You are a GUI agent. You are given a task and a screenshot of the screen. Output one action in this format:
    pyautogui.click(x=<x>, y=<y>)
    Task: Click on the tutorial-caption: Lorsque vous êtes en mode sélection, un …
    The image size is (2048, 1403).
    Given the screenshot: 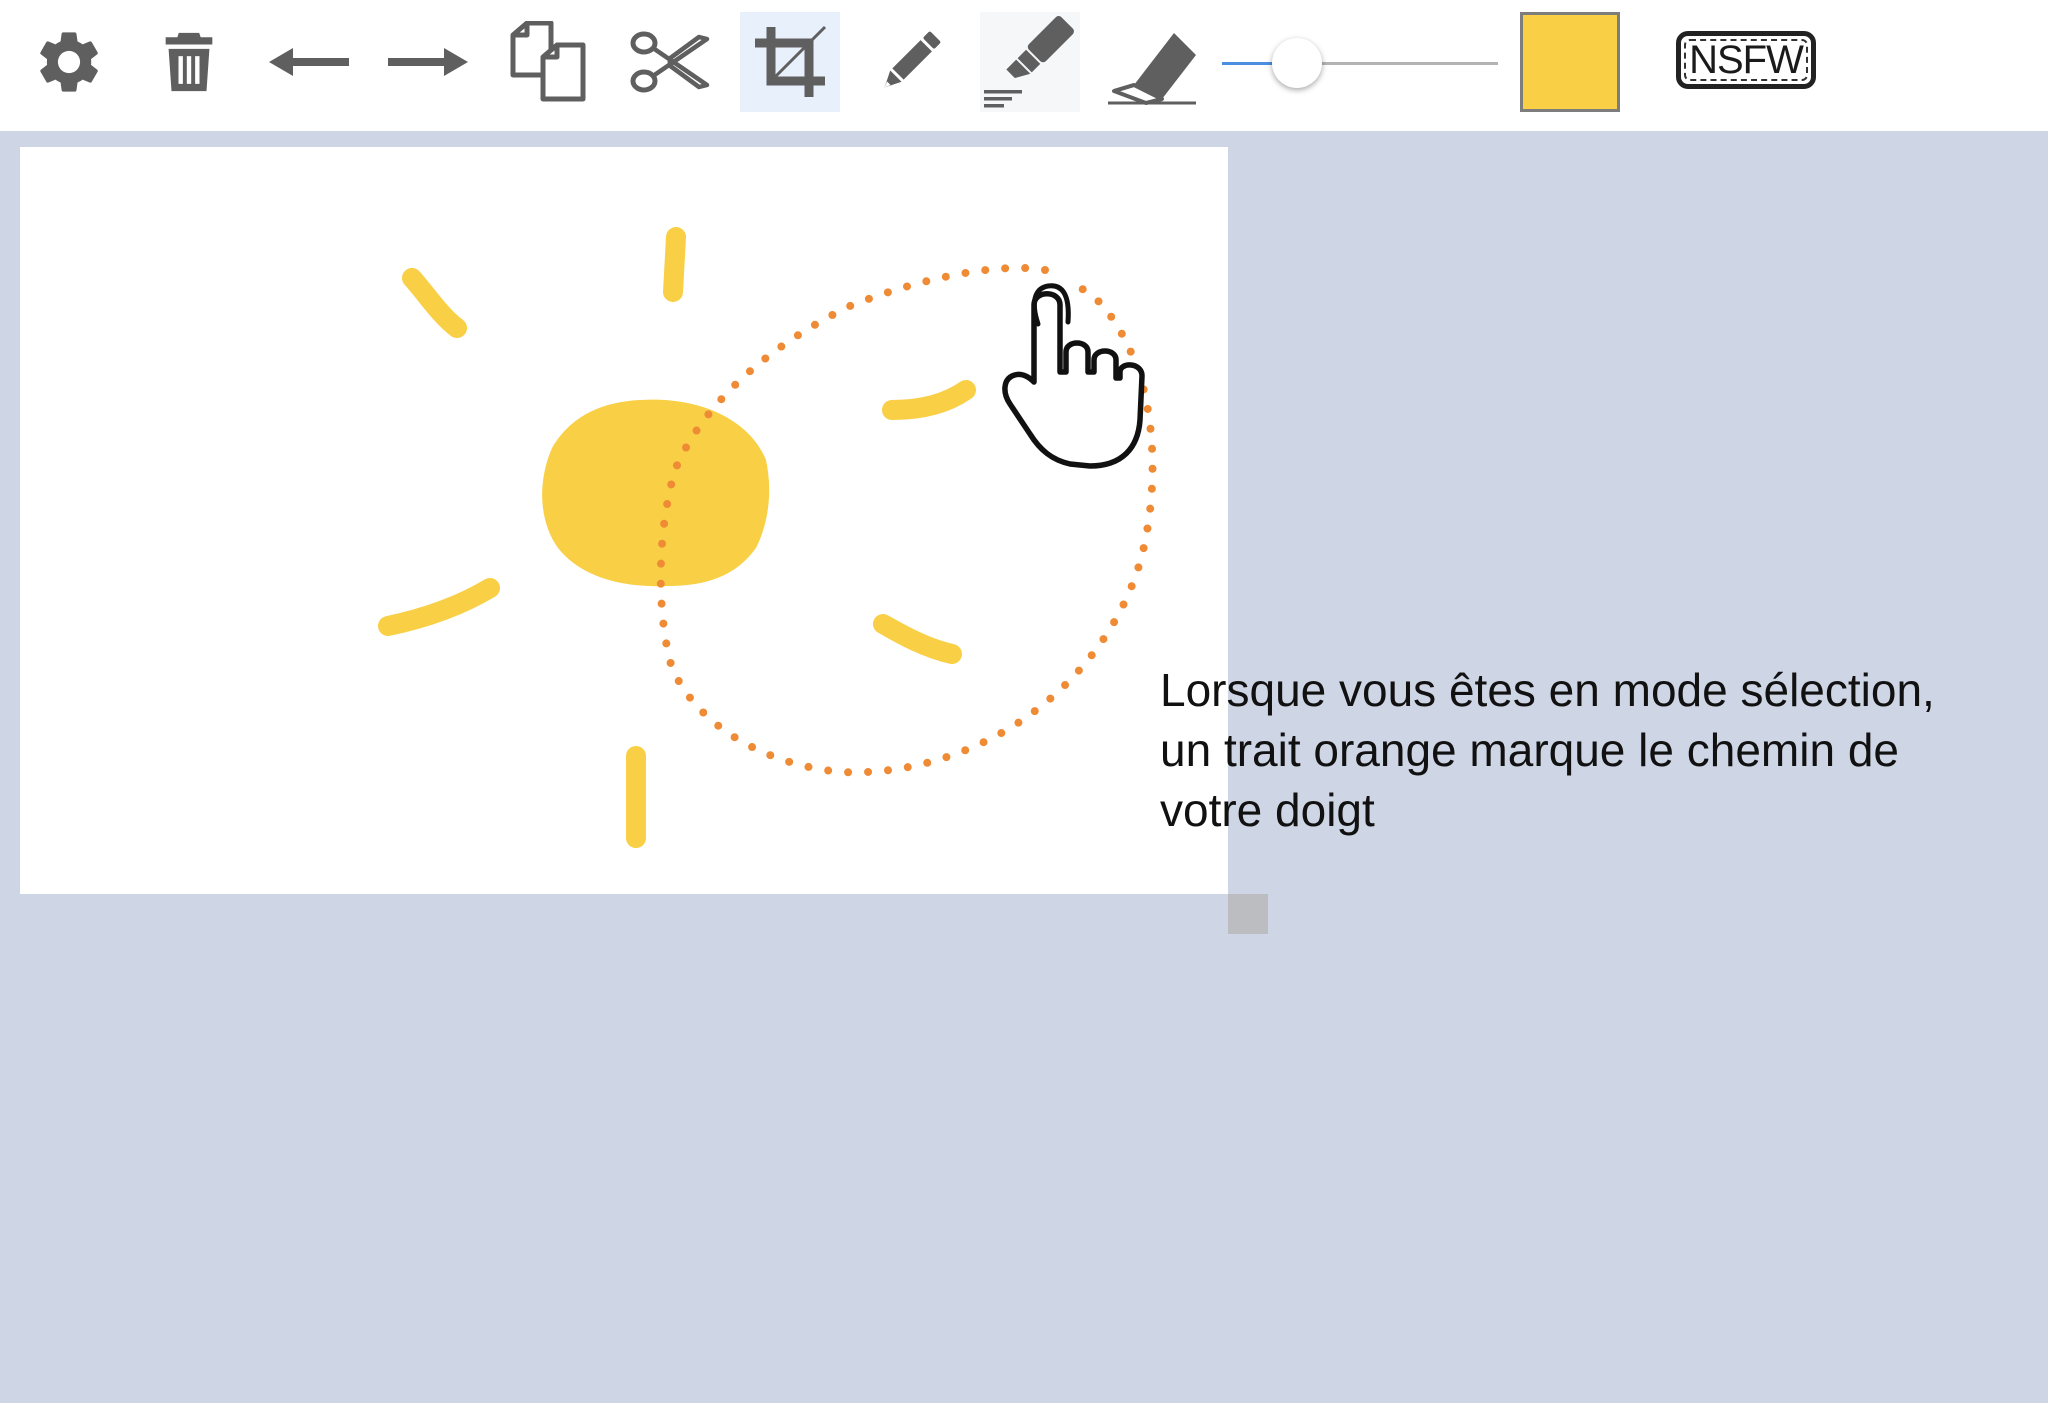 What is the action you would take?
    pyautogui.click(x=1547, y=750)
    